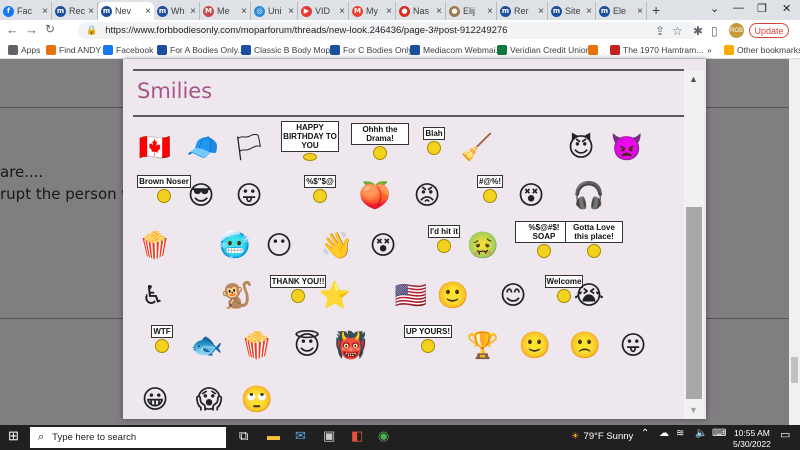 The image size is (800, 450). What do you see at coordinates (633, 339) in the screenshot?
I see `smilie-tongue-out: 😛` at bounding box center [633, 339].